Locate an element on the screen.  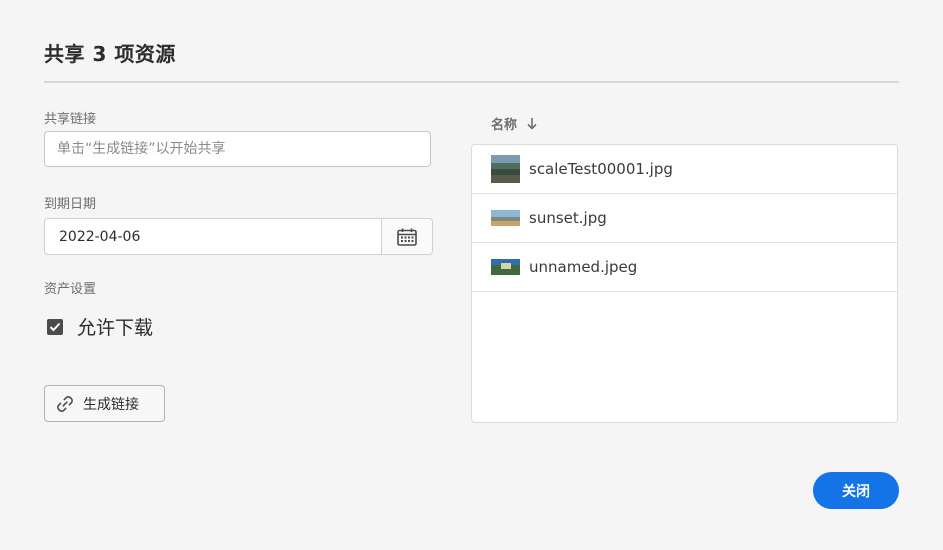
dialog-title: 共享 3 项资源 is located at coordinates (110, 54).